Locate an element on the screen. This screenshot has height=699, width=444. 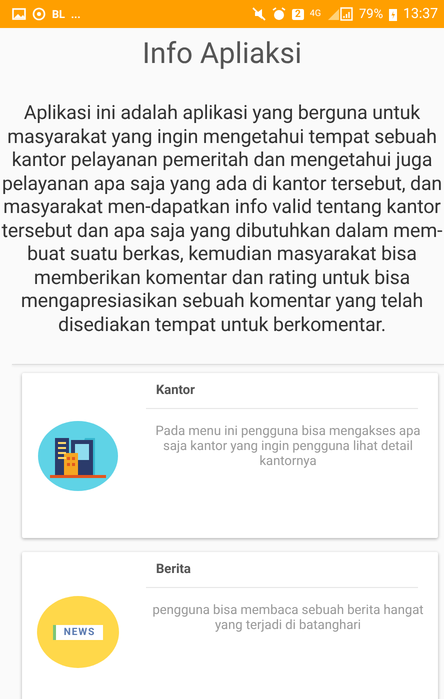
clock-time: 13:37 is located at coordinates (420, 14).